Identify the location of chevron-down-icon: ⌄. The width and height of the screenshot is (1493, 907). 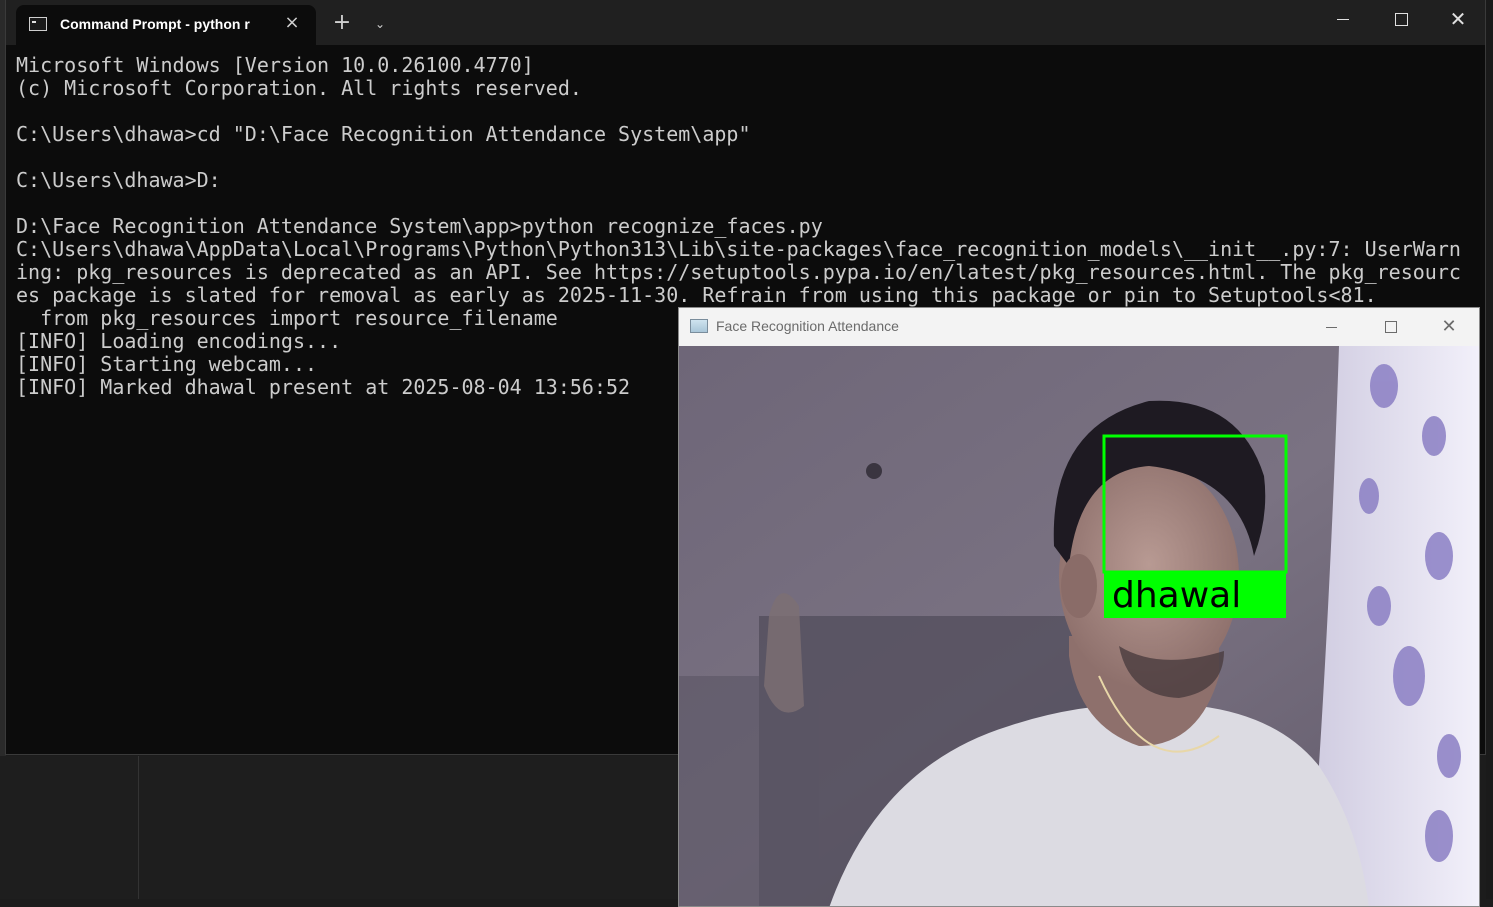
(380, 23).